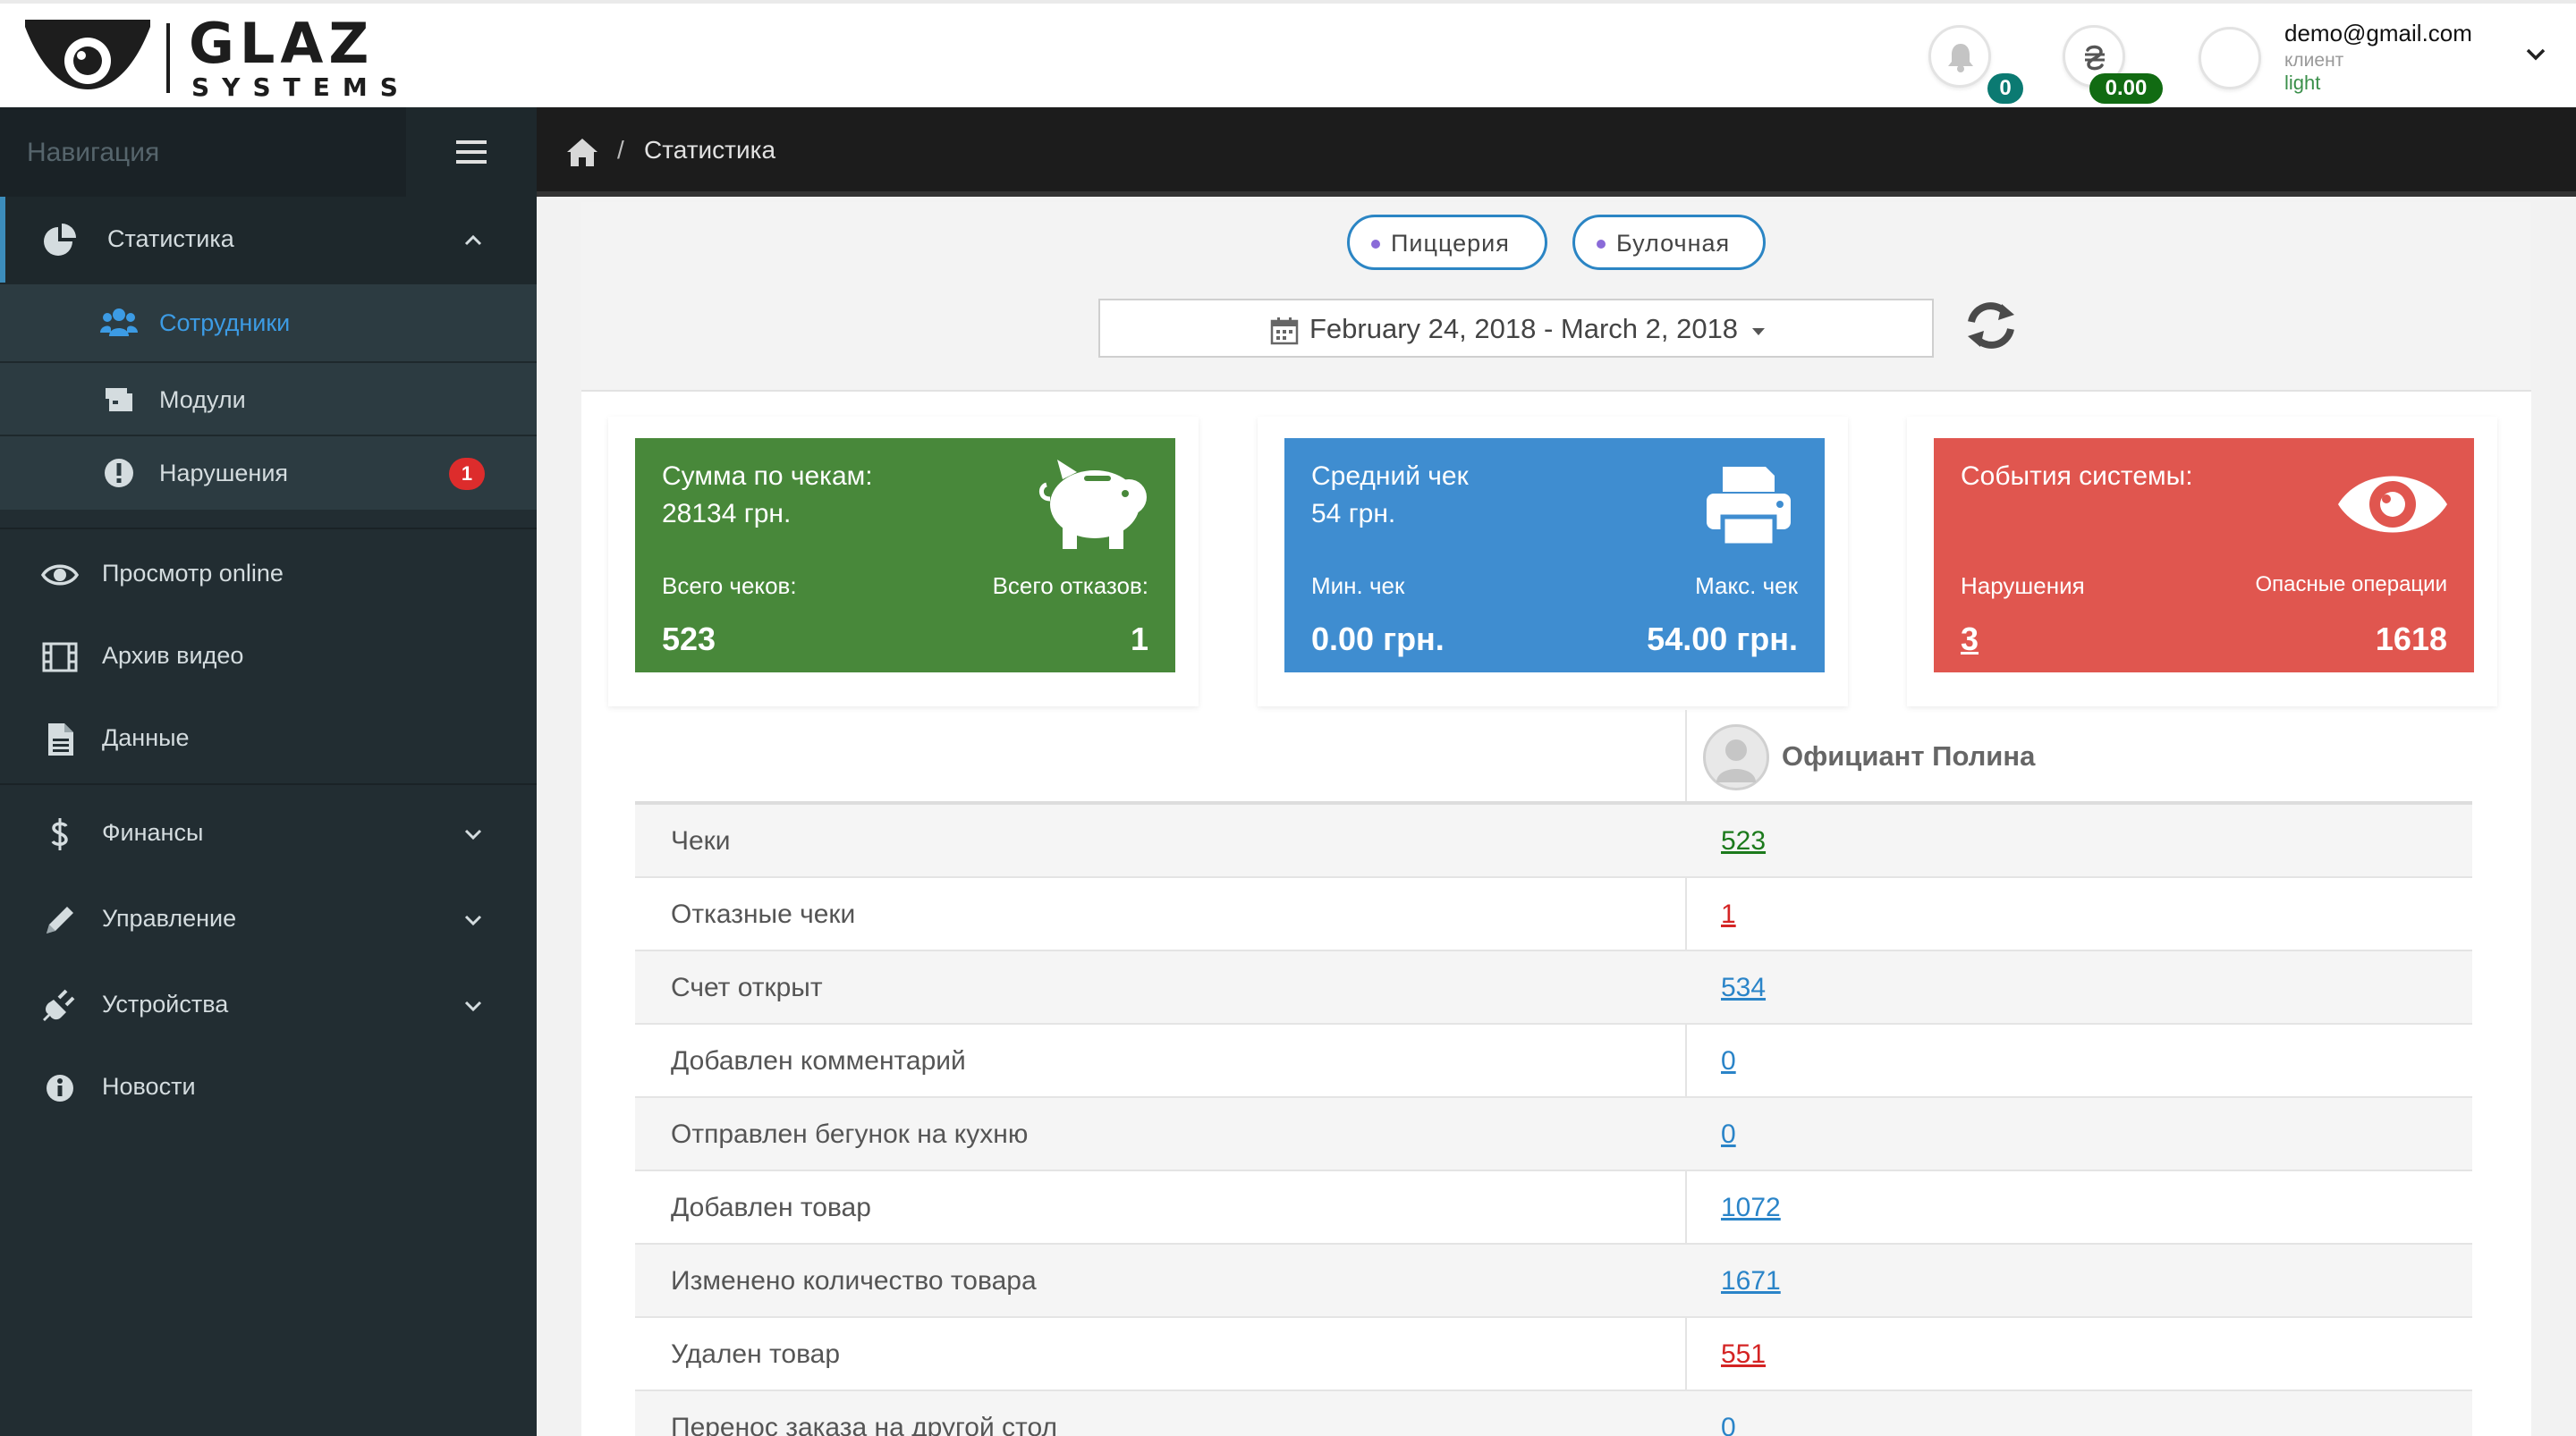 The width and height of the screenshot is (2576, 1436). What do you see at coordinates (1970, 639) in the screenshot?
I see `card-left-value: 3` at bounding box center [1970, 639].